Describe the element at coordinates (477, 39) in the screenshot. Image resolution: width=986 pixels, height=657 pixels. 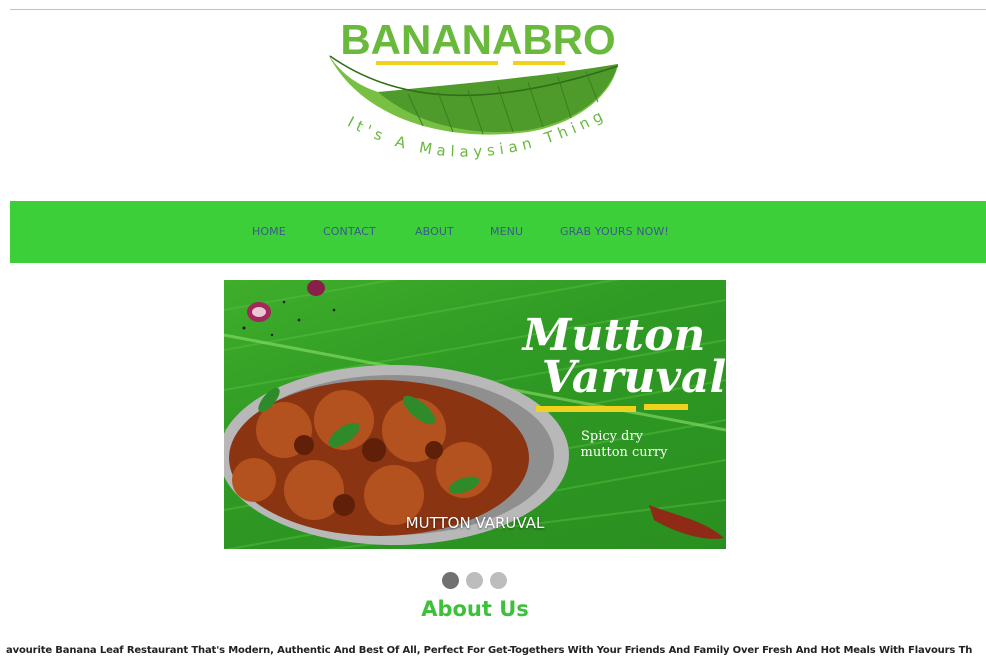
I see `brand-name: BANANABRO` at that location.